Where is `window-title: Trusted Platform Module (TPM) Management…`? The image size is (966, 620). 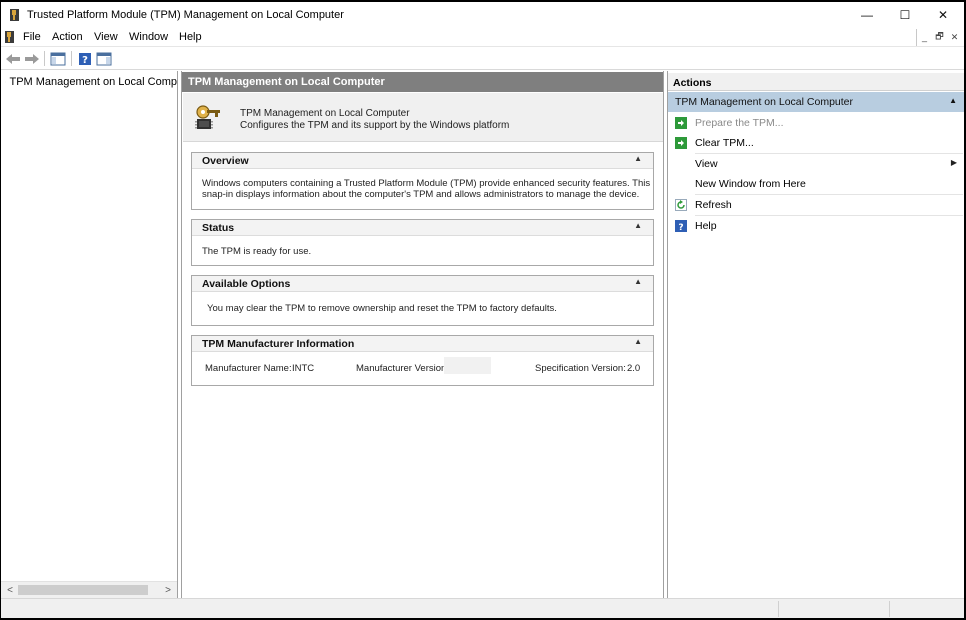 window-title: Trusted Platform Module (TPM) Management… is located at coordinates (185, 15).